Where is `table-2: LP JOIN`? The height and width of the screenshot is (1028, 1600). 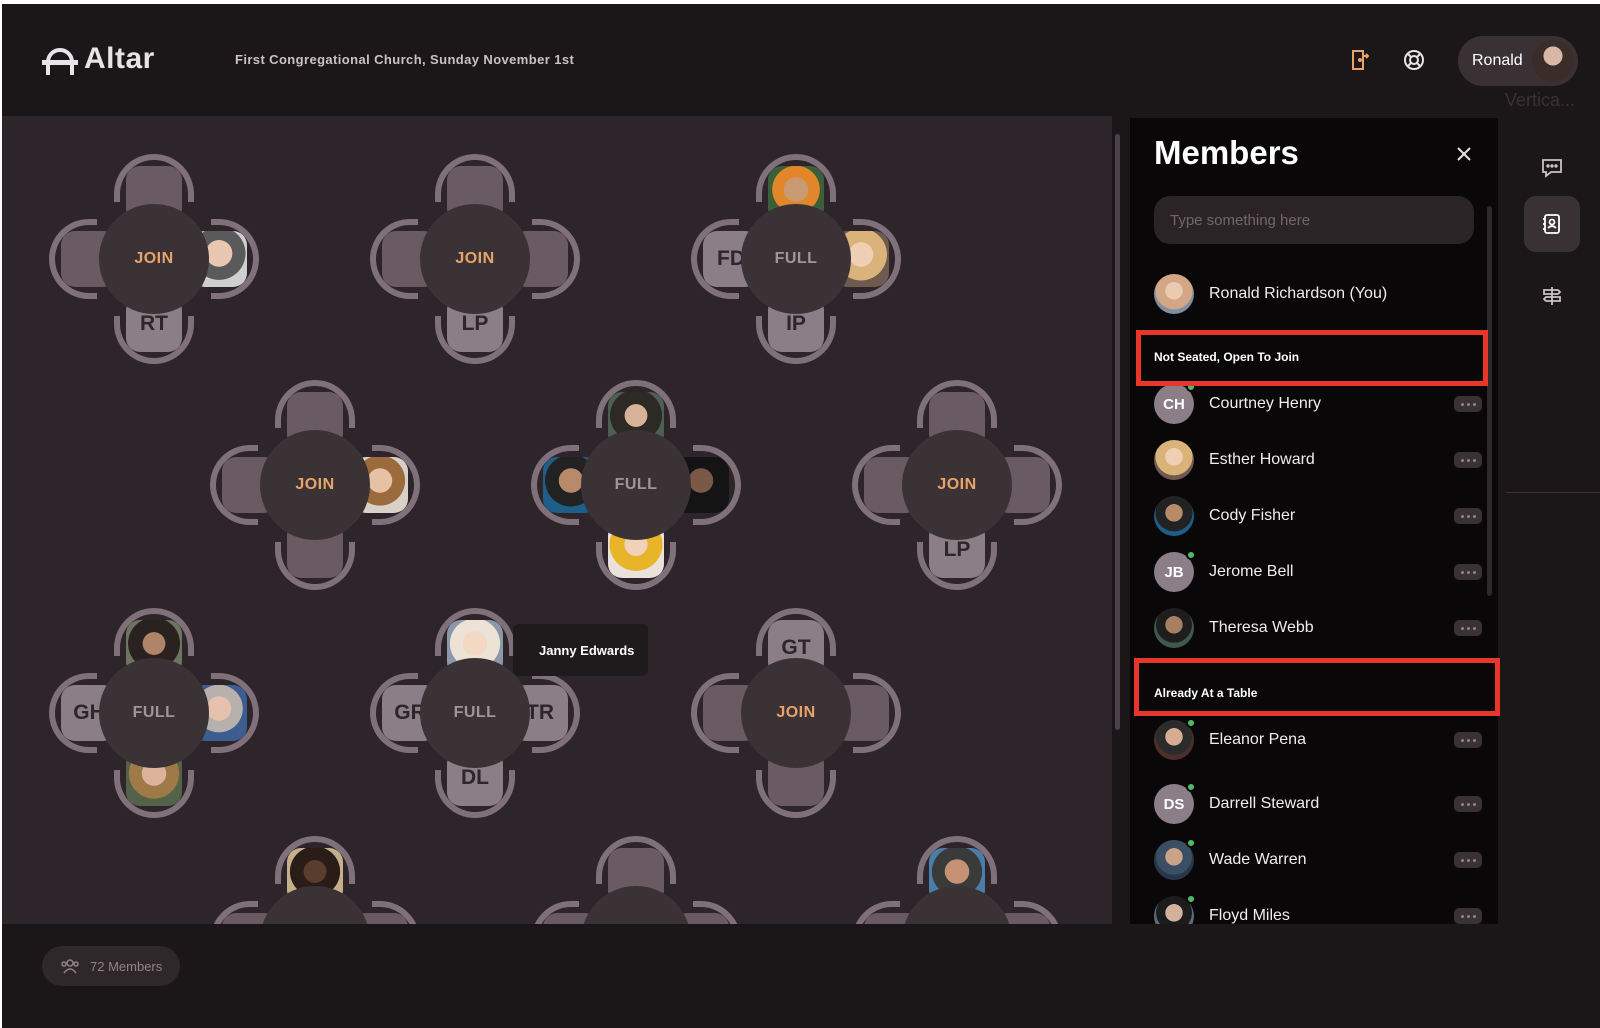 table-2: LP JOIN is located at coordinates (475, 259).